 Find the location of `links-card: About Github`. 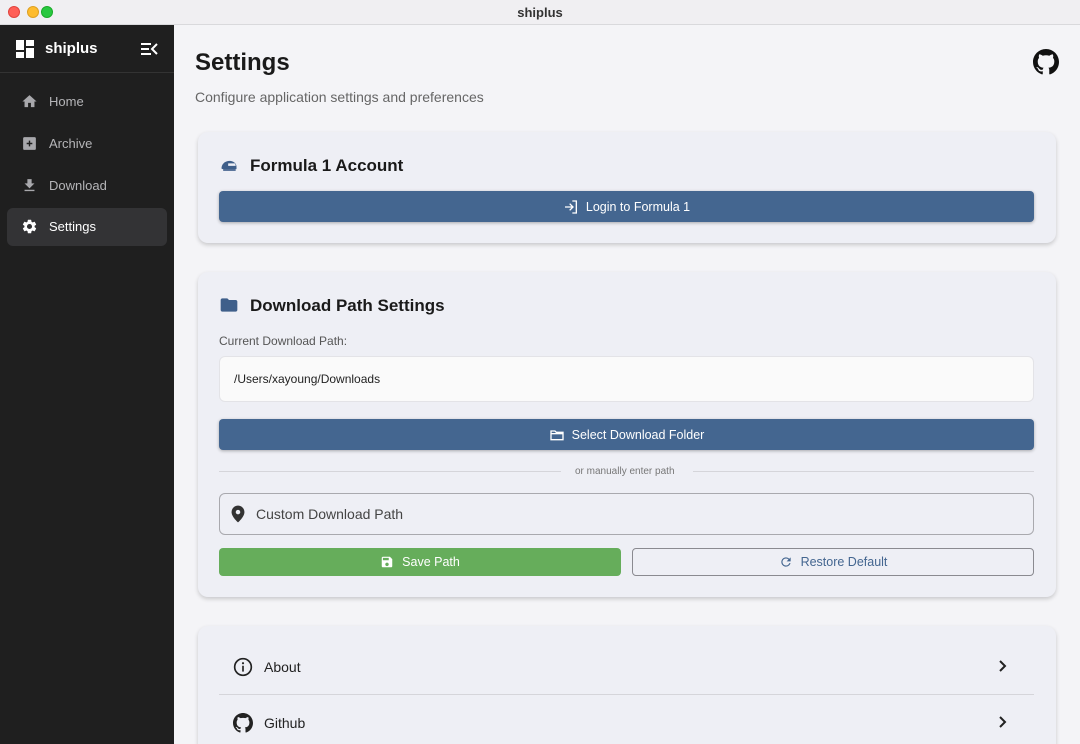

links-card: About Github is located at coordinates (627, 685).